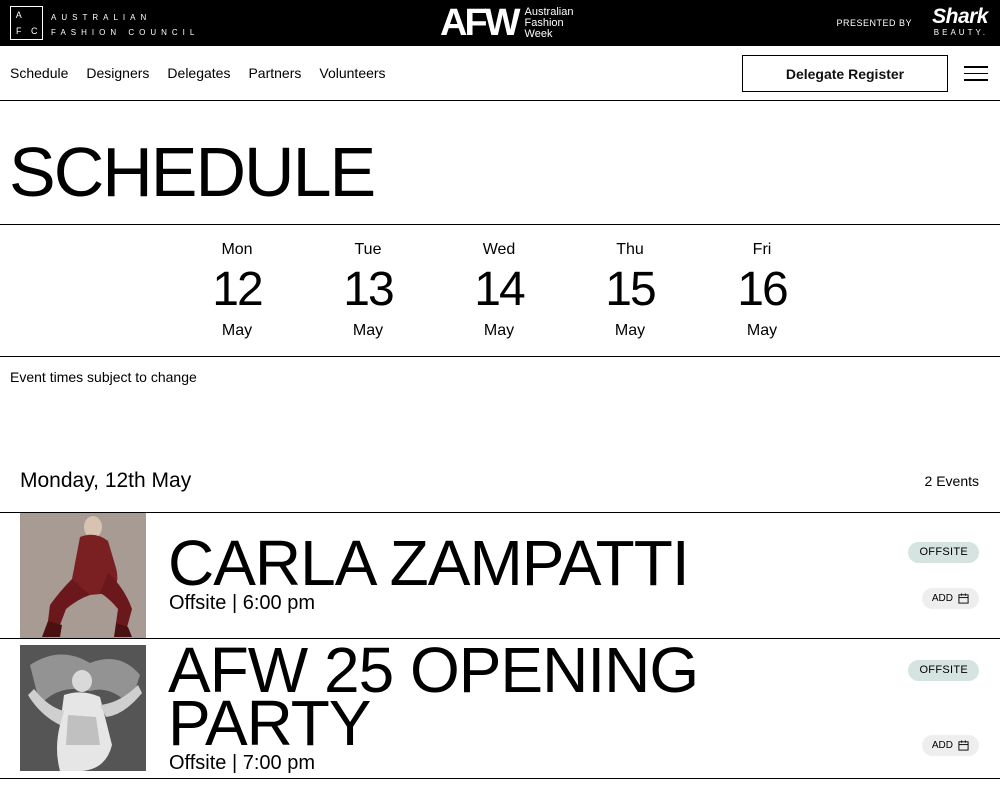 This screenshot has height=788, width=1000. I want to click on times-notice: Event times subject to change, so click(103, 377).